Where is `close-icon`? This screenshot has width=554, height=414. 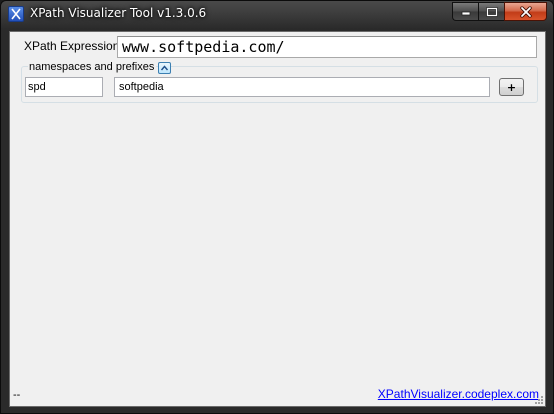 close-icon is located at coordinates (525, 11).